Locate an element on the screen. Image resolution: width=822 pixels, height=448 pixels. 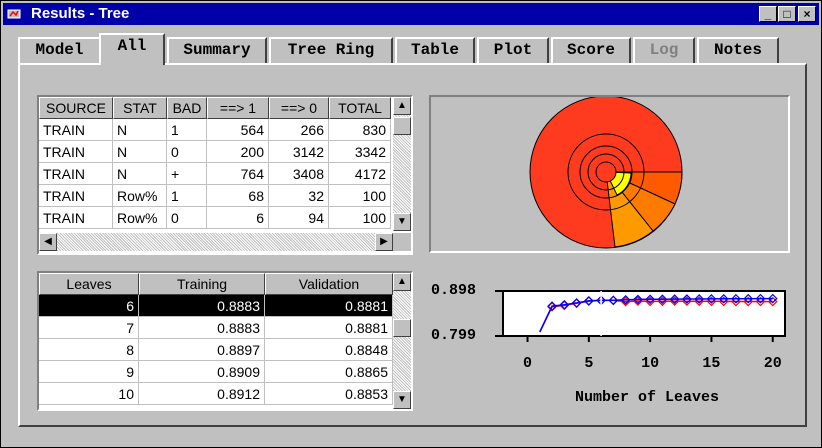
tab-score: Score is located at coordinates (591, 50).